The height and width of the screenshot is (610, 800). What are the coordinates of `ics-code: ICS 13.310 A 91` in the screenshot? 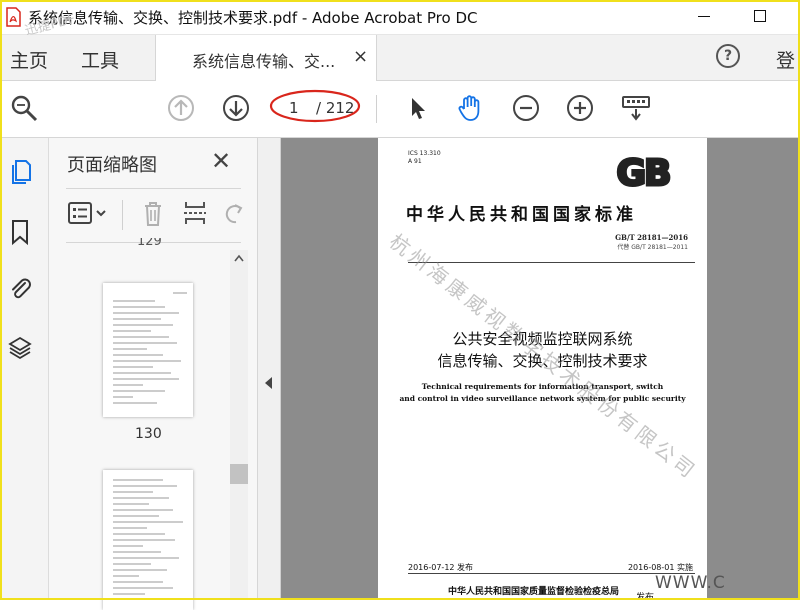 It's located at (424, 157).